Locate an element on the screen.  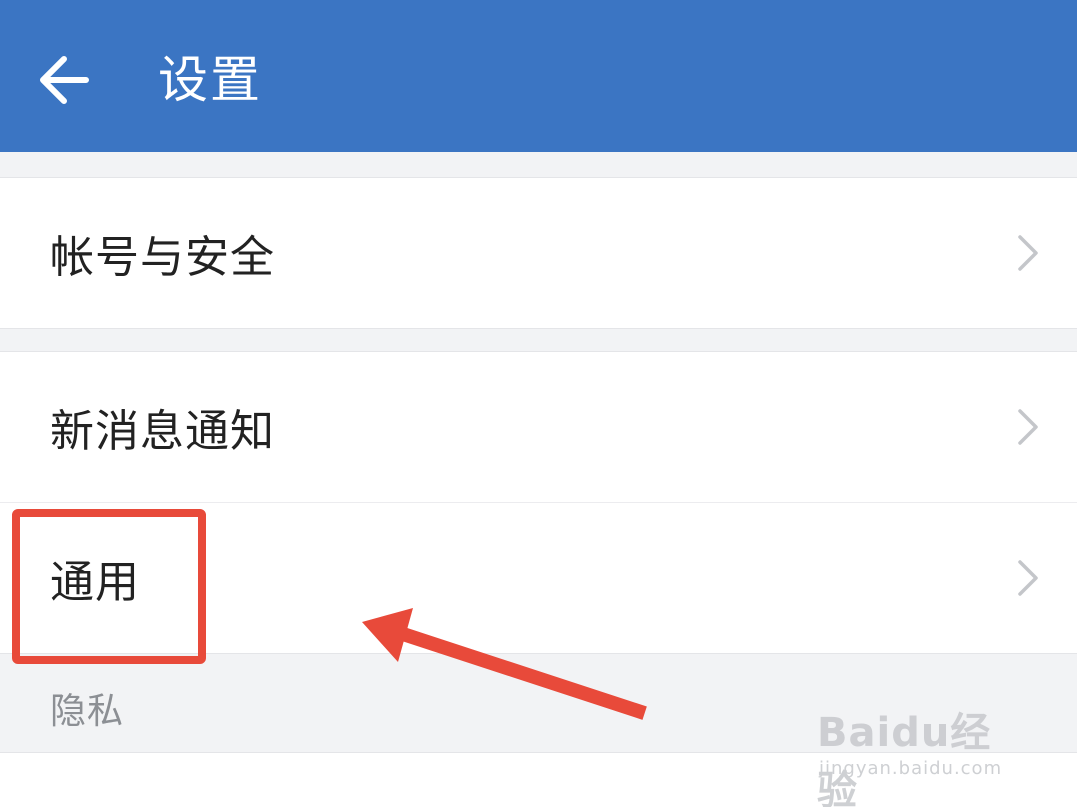
watermark-brand: Baidu经验 is located at coordinates (904, 758).